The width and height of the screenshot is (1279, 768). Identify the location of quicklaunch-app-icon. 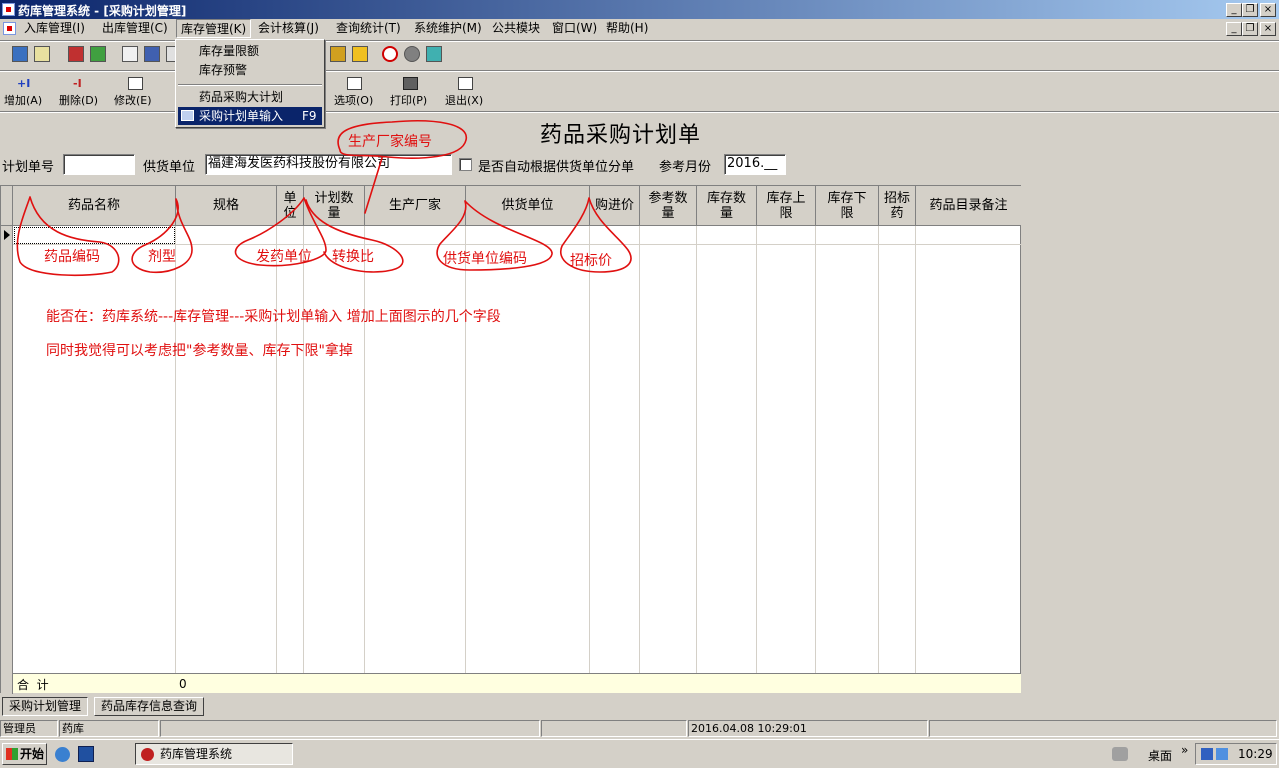
(86, 754).